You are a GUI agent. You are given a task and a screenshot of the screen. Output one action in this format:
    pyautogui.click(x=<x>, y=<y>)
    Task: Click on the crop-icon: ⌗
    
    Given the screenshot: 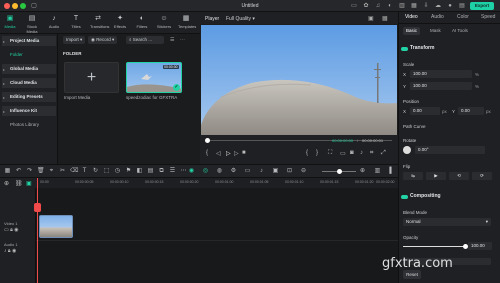 What is the action you would take?
    pyautogui.click(x=371, y=153)
    